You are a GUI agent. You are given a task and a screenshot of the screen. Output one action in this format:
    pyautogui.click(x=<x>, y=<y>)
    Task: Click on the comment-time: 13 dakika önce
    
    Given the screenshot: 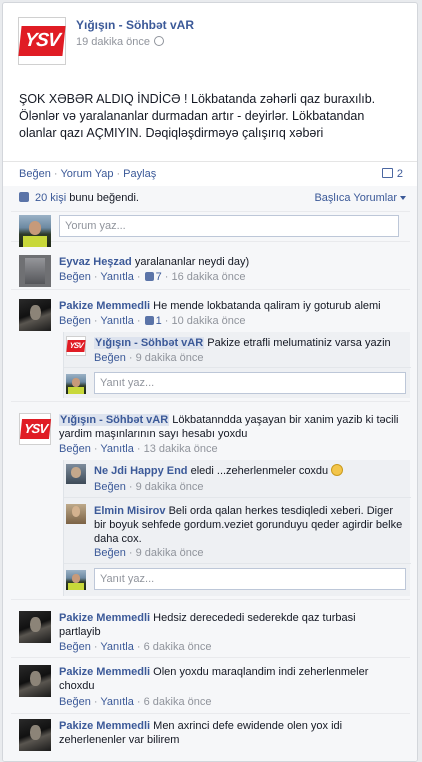 What is the action you would take?
    pyautogui.click(x=181, y=449)
    